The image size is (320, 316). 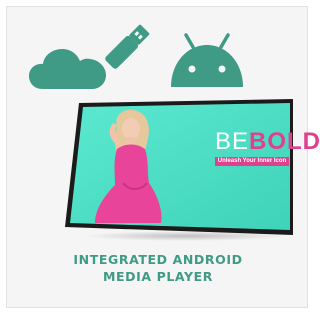 I want to click on display-headline: BEBOLD Unleash Your Inner Icon, so click(x=267, y=147).